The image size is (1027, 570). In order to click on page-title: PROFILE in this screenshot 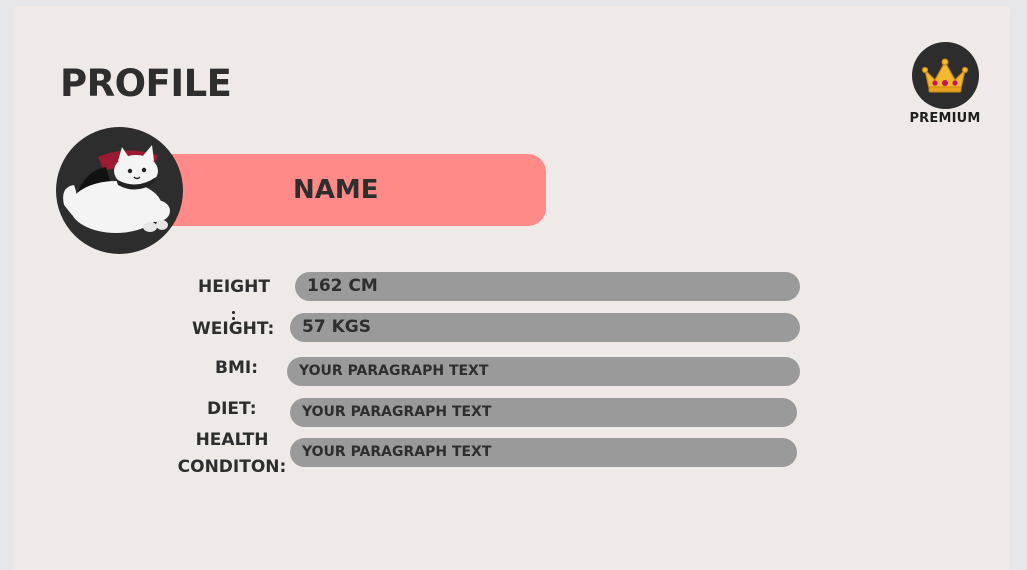, I will do `click(146, 83)`.